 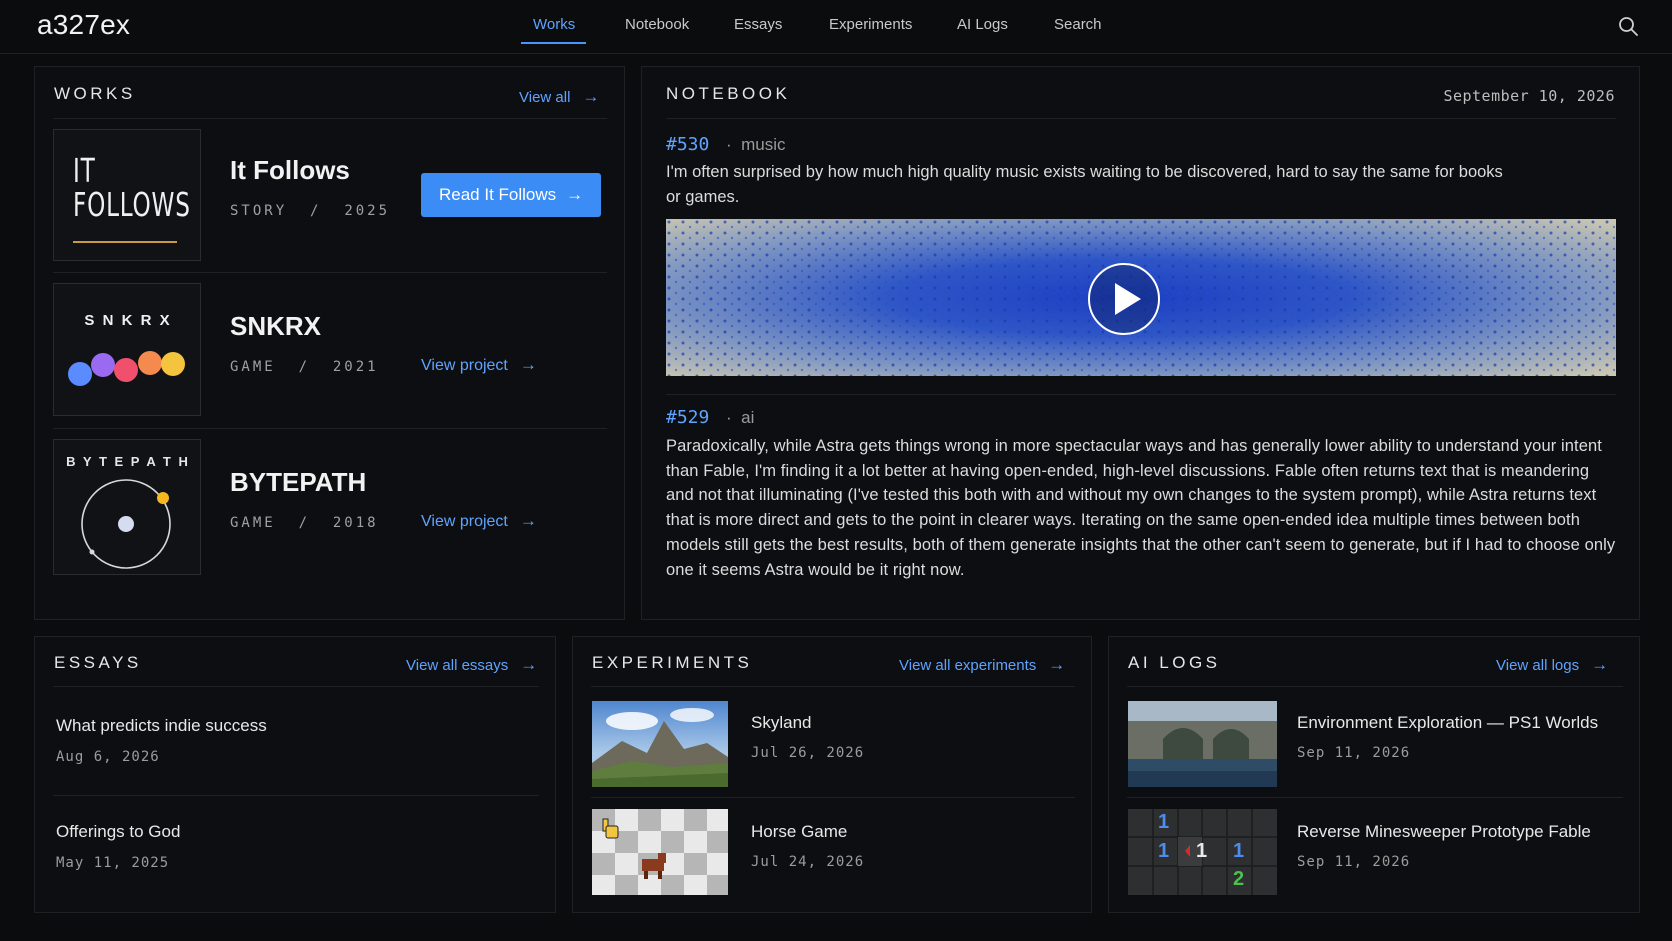 What do you see at coordinates (758, 24) in the screenshot?
I see `nav-essays: Essays` at bounding box center [758, 24].